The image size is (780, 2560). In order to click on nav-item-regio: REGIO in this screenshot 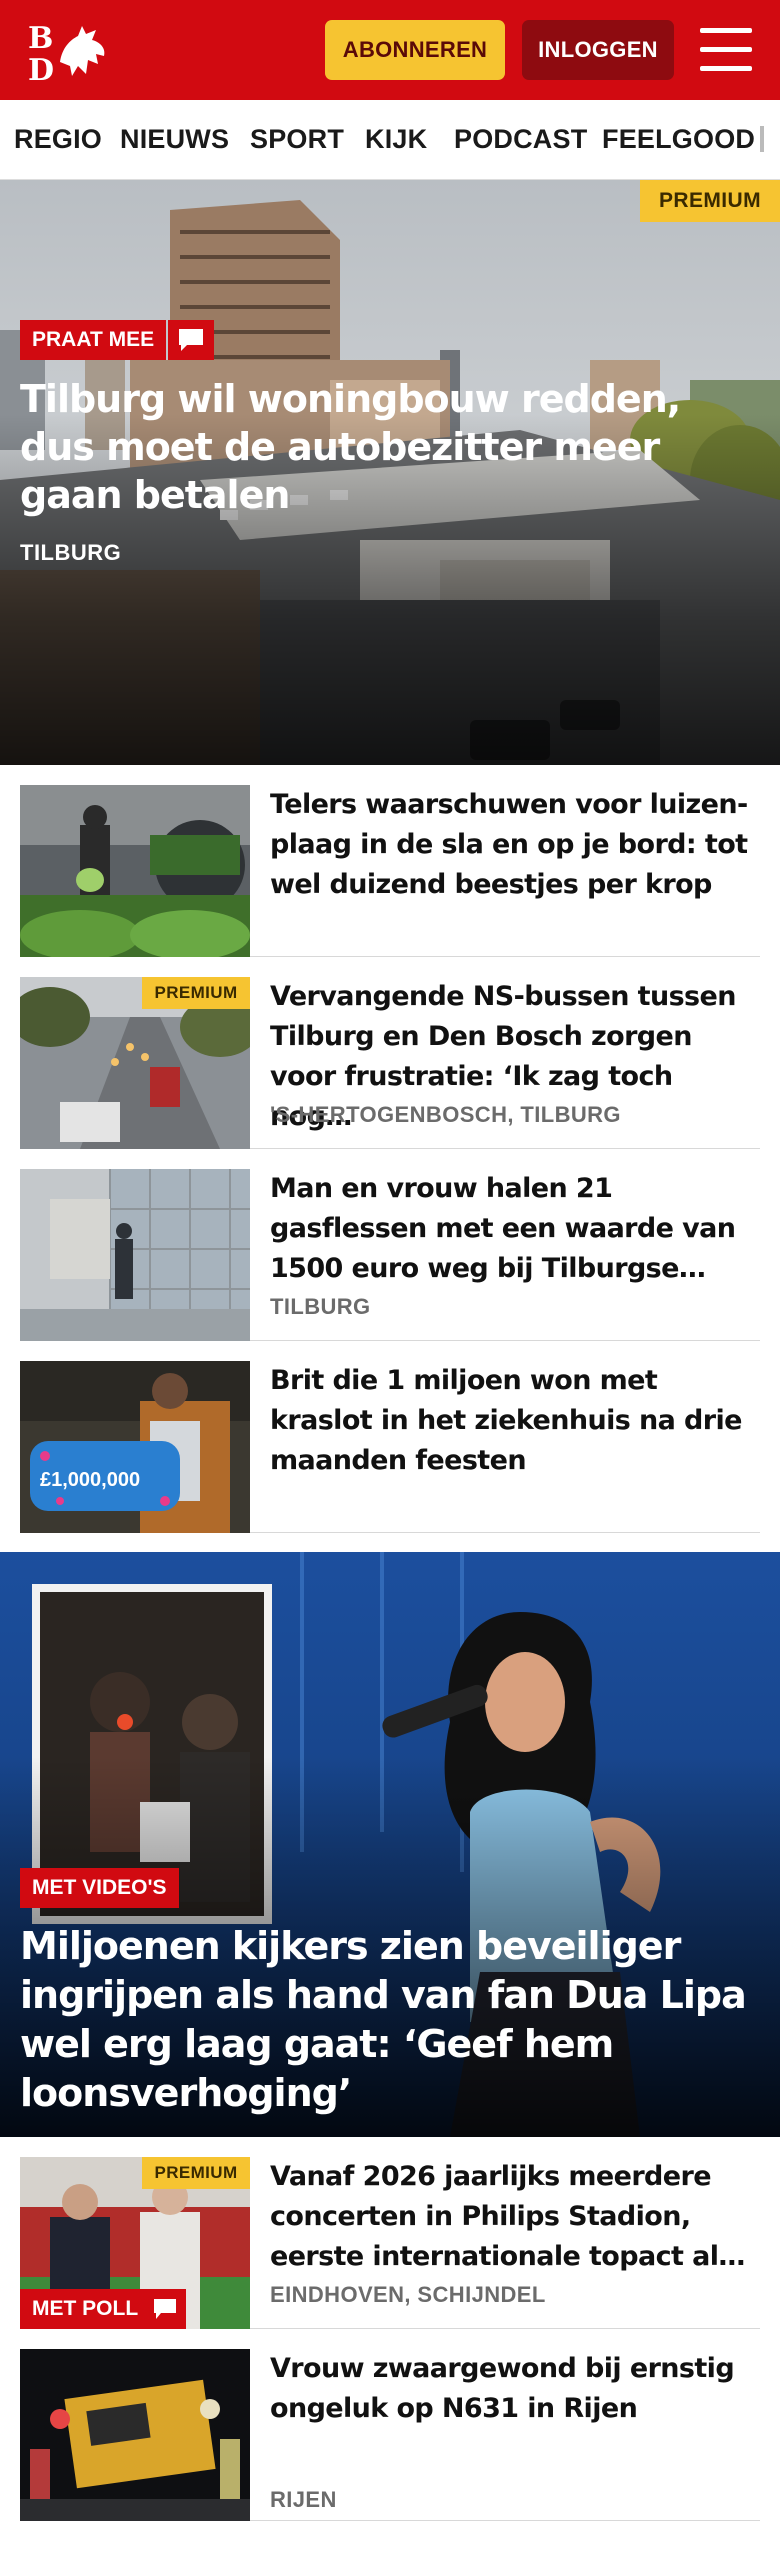, I will do `click(58, 139)`.